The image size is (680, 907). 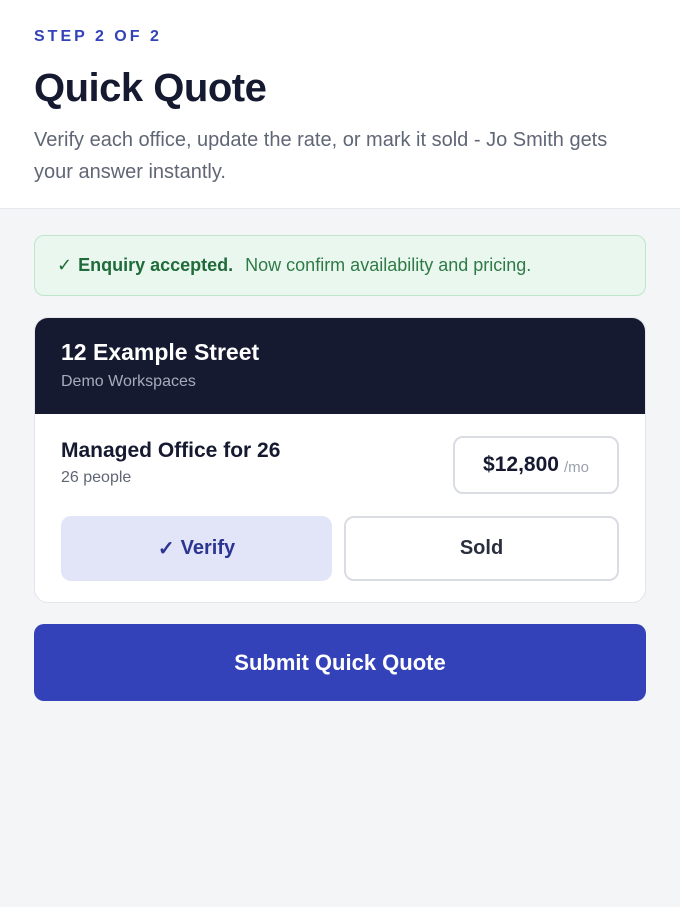 I want to click on sold-label: Sold, so click(x=481, y=548).